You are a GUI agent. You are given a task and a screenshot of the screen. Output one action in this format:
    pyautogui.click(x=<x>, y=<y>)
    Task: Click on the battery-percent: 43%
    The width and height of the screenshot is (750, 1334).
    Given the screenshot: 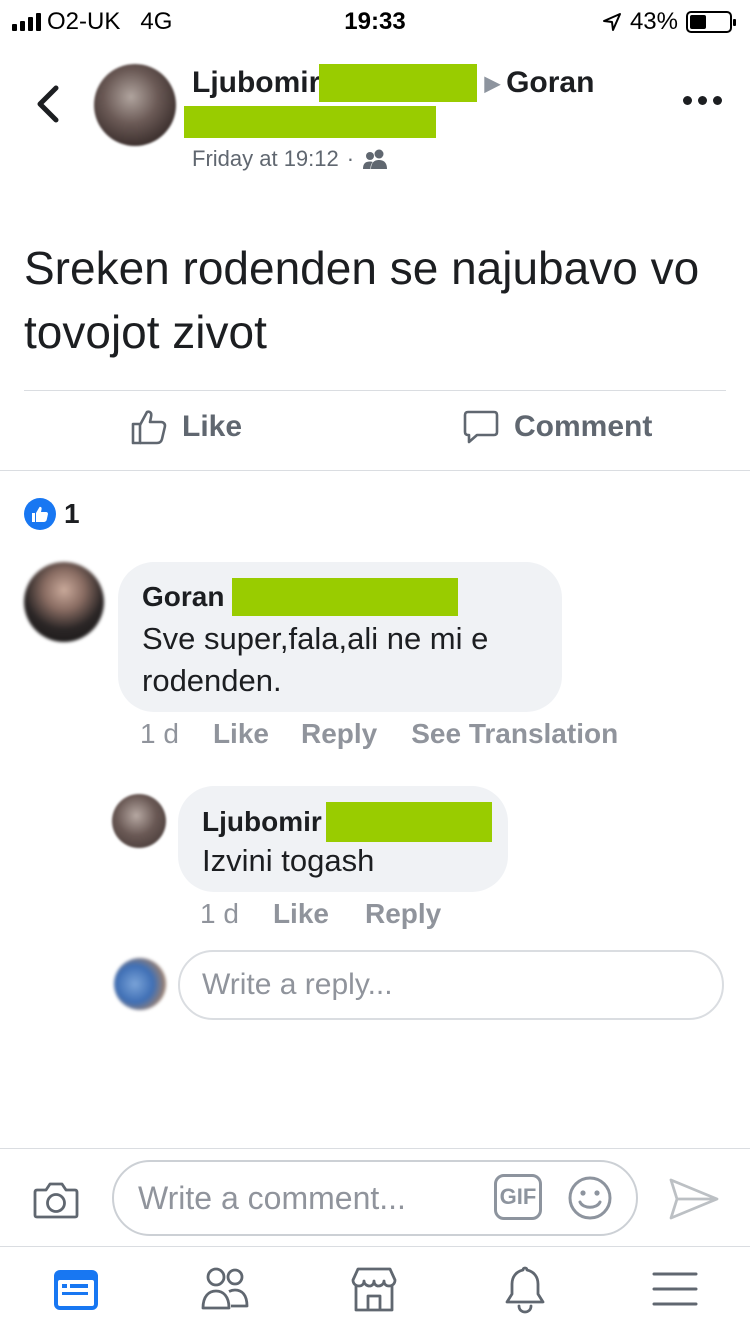 What is the action you would take?
    pyautogui.click(x=653, y=21)
    